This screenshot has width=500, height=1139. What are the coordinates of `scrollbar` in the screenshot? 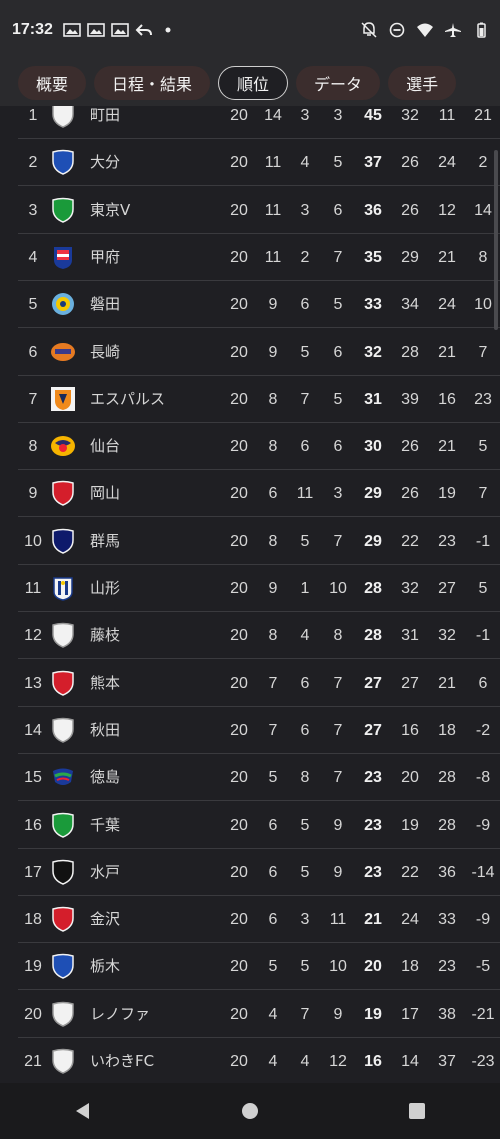 It's located at (496, 240).